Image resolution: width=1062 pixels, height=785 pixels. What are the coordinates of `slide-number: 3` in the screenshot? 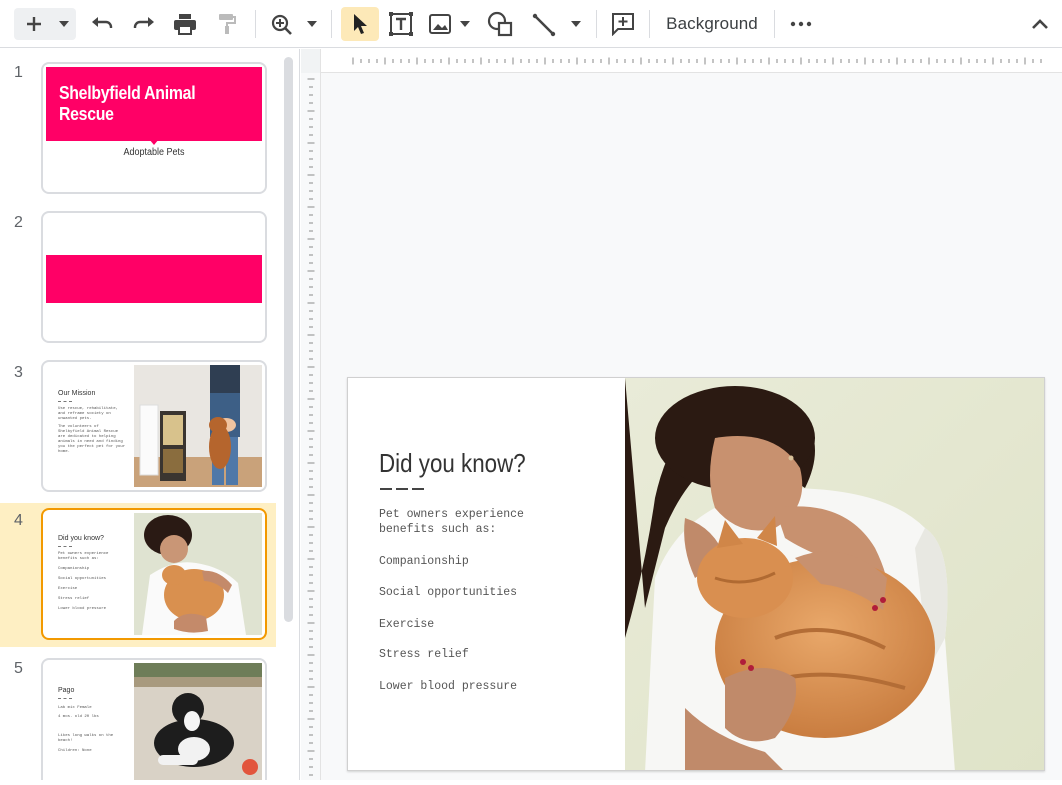 It's located at (18, 372).